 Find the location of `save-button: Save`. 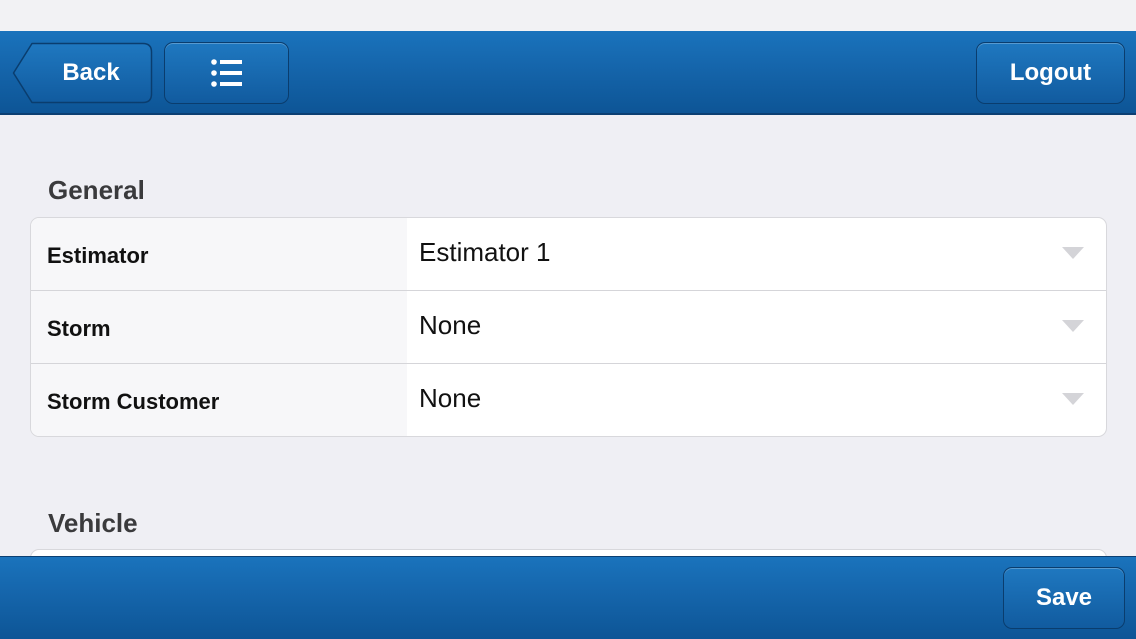

save-button: Save is located at coordinates (1064, 598).